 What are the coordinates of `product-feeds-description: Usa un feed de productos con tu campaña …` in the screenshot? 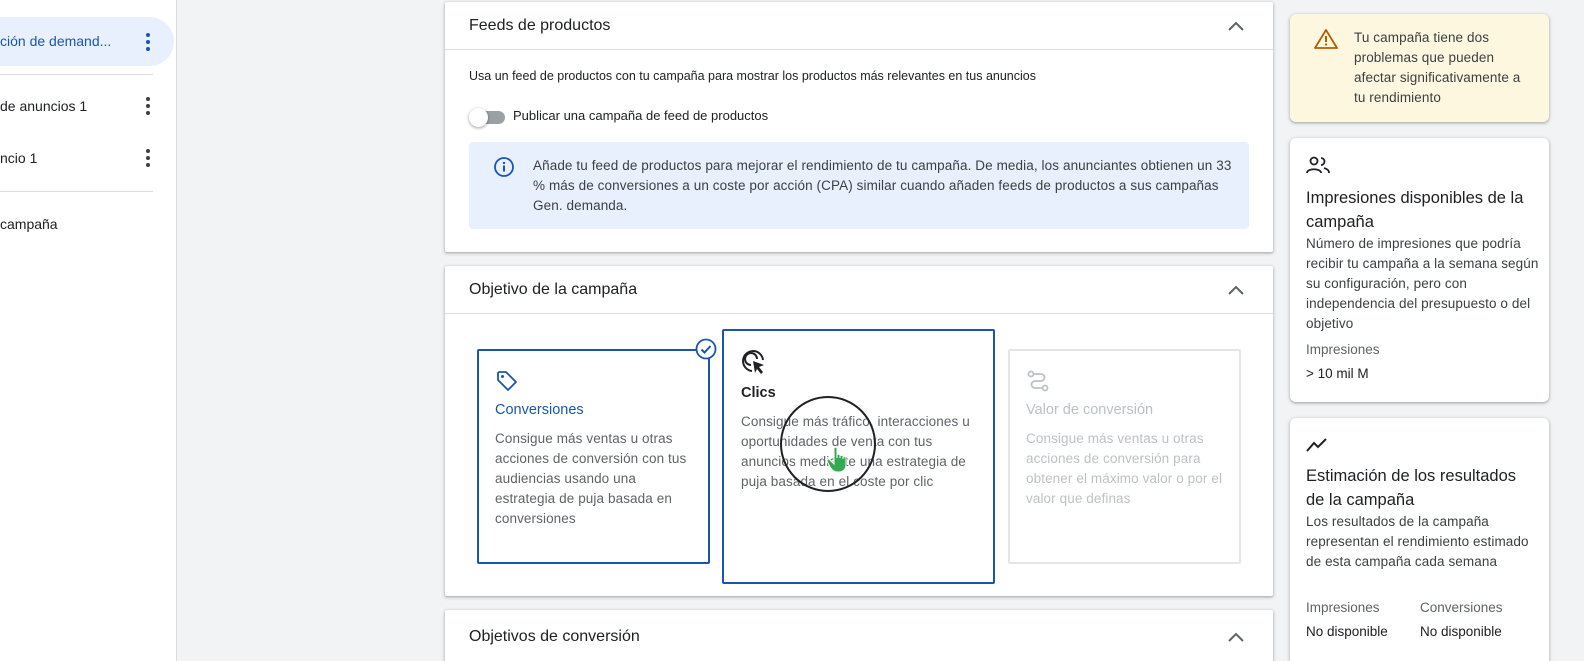 It's located at (752, 76).